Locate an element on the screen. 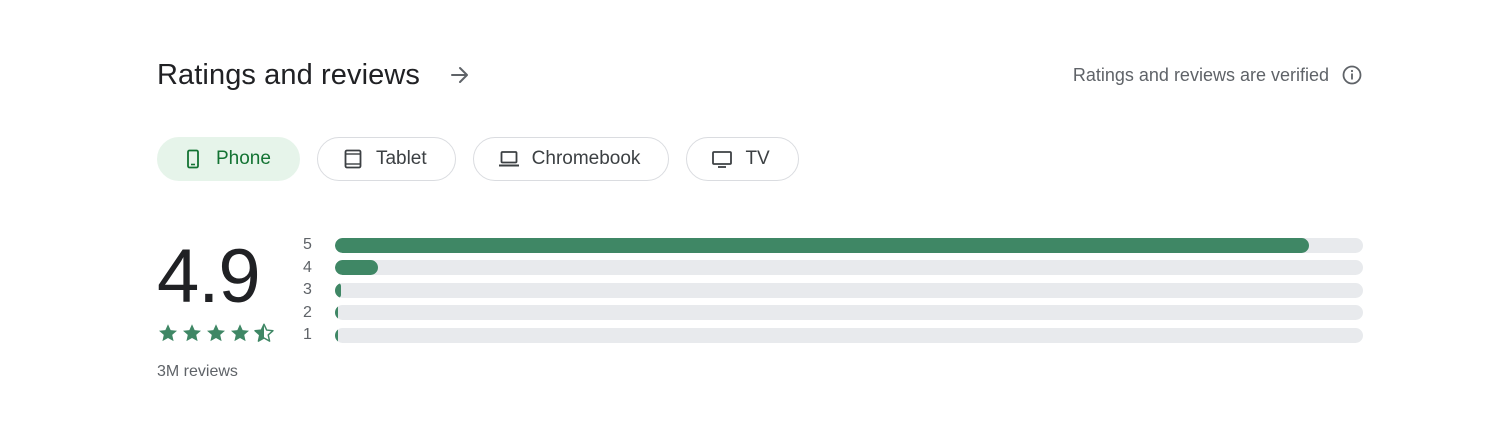  rating-summary: 4.9 3M reviews is located at coordinates (222, 306).